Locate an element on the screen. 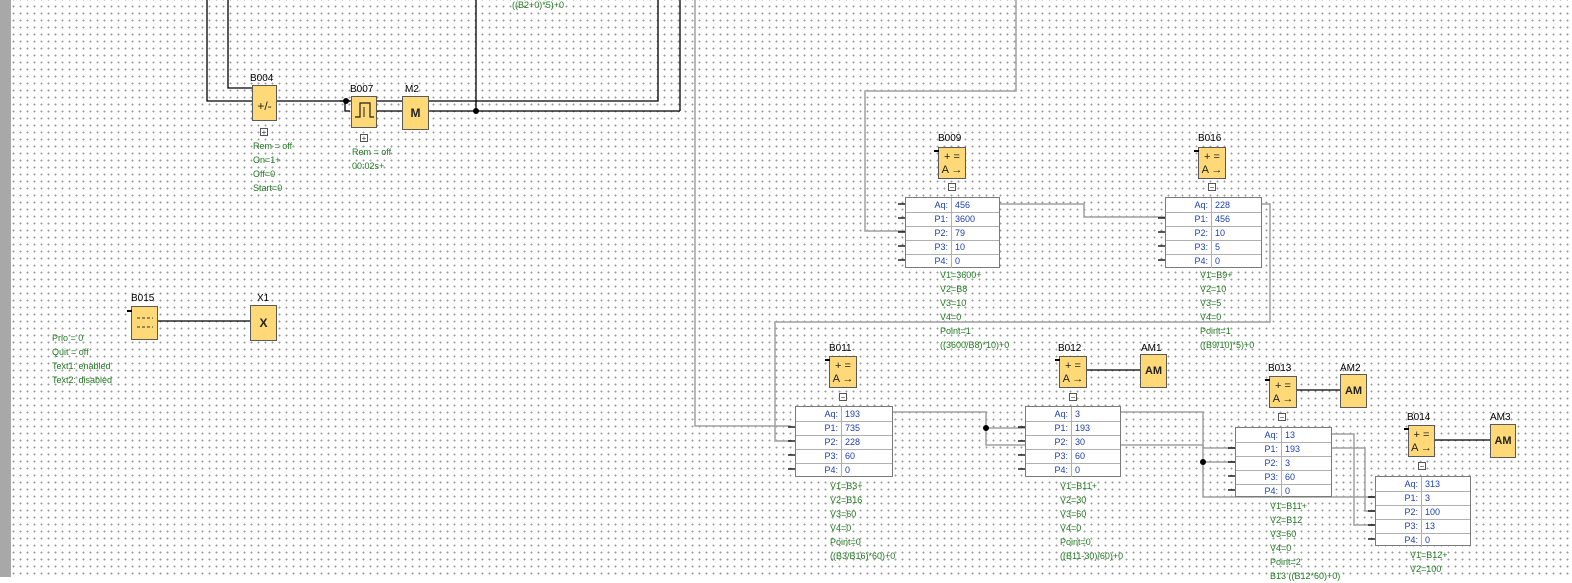 The height and width of the screenshot is (583, 1572). param-line: V2=B8 is located at coordinates (954, 289).